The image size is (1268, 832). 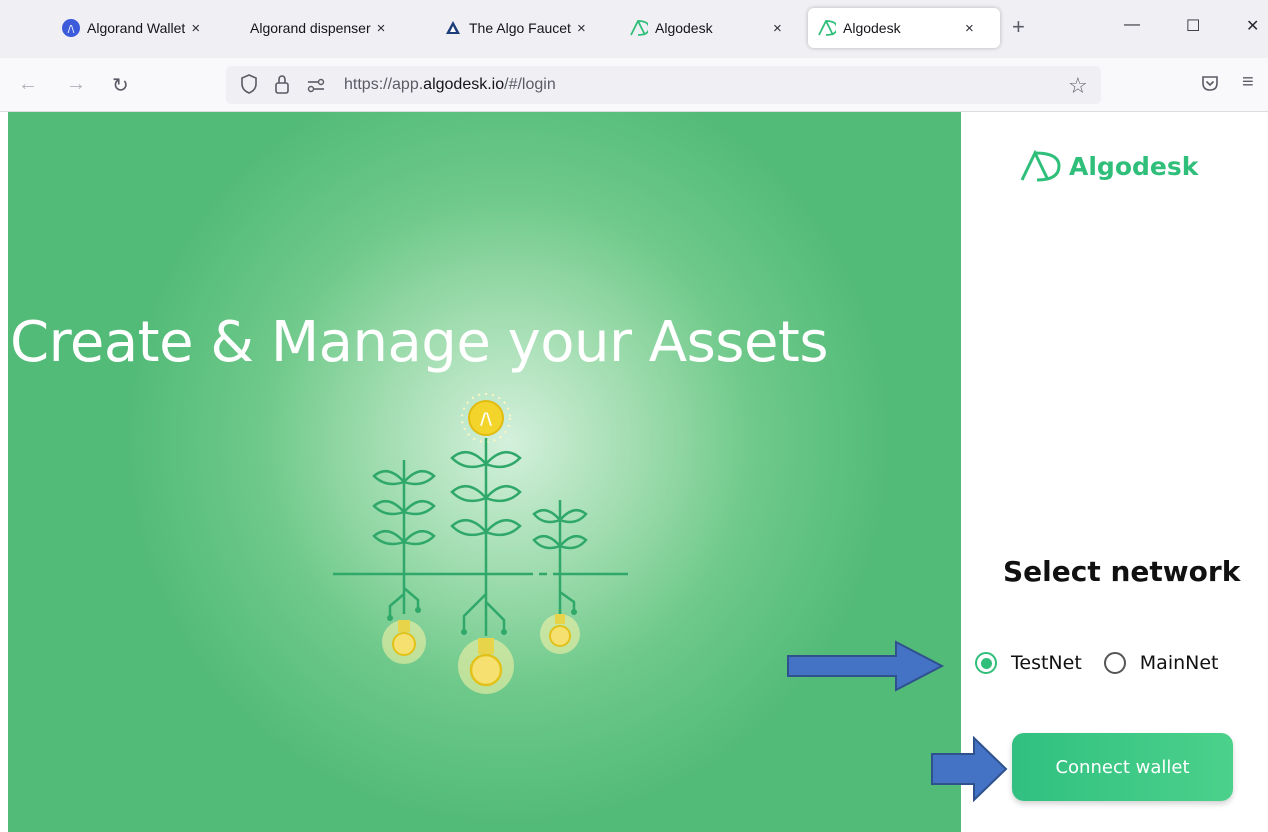 I want to click on url-bar: https://app.algodesk.io/#/login ☆, so click(x=663, y=85).